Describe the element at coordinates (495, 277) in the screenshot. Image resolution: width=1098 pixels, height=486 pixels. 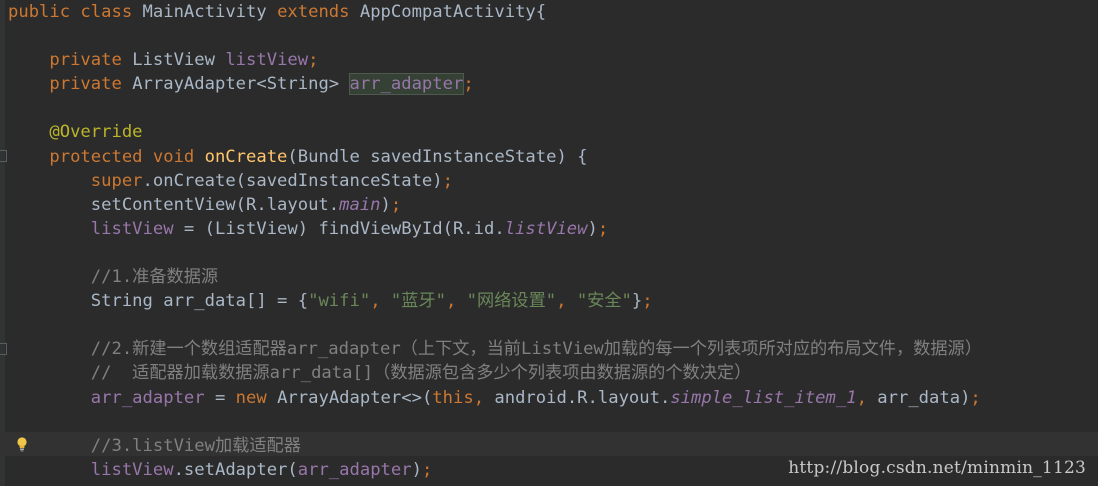
I see `code-line: //1.准备数据源` at that location.